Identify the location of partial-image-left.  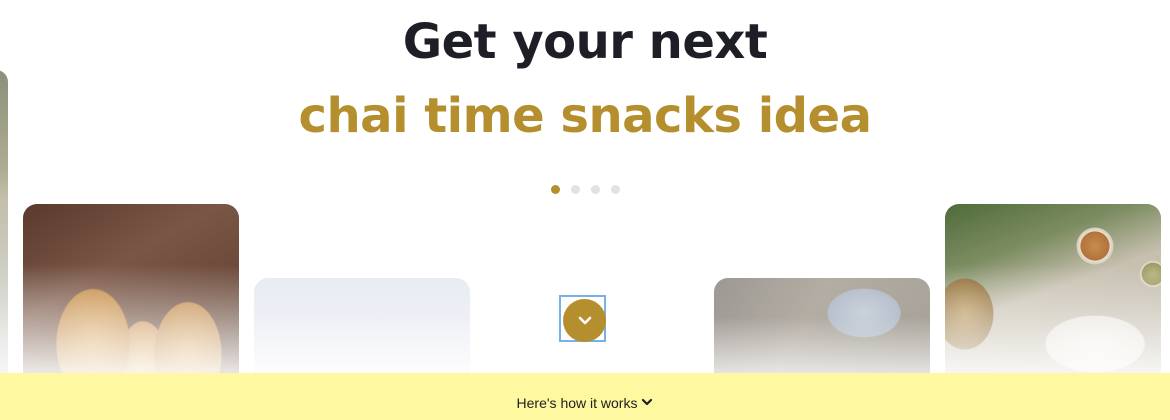
(4, 235).